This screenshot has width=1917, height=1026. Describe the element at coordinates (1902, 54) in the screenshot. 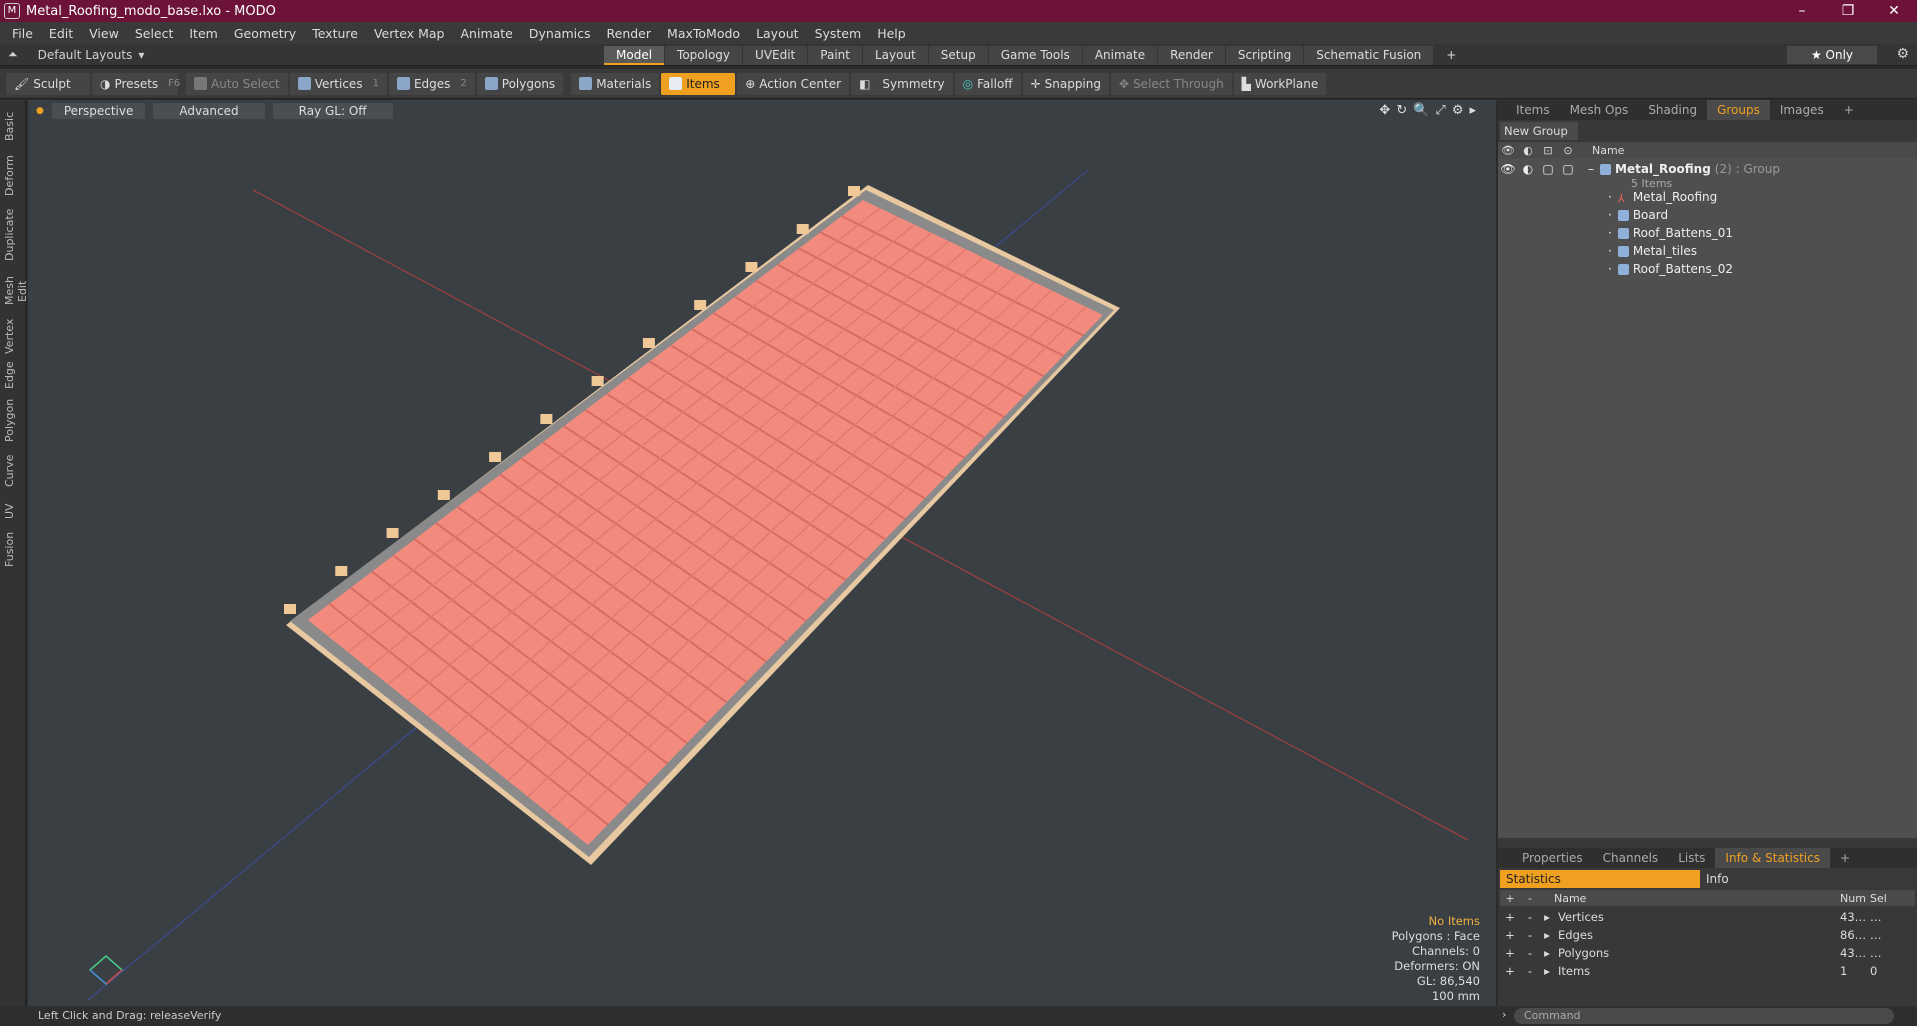

I see `gear-icon: ⚙` at that location.